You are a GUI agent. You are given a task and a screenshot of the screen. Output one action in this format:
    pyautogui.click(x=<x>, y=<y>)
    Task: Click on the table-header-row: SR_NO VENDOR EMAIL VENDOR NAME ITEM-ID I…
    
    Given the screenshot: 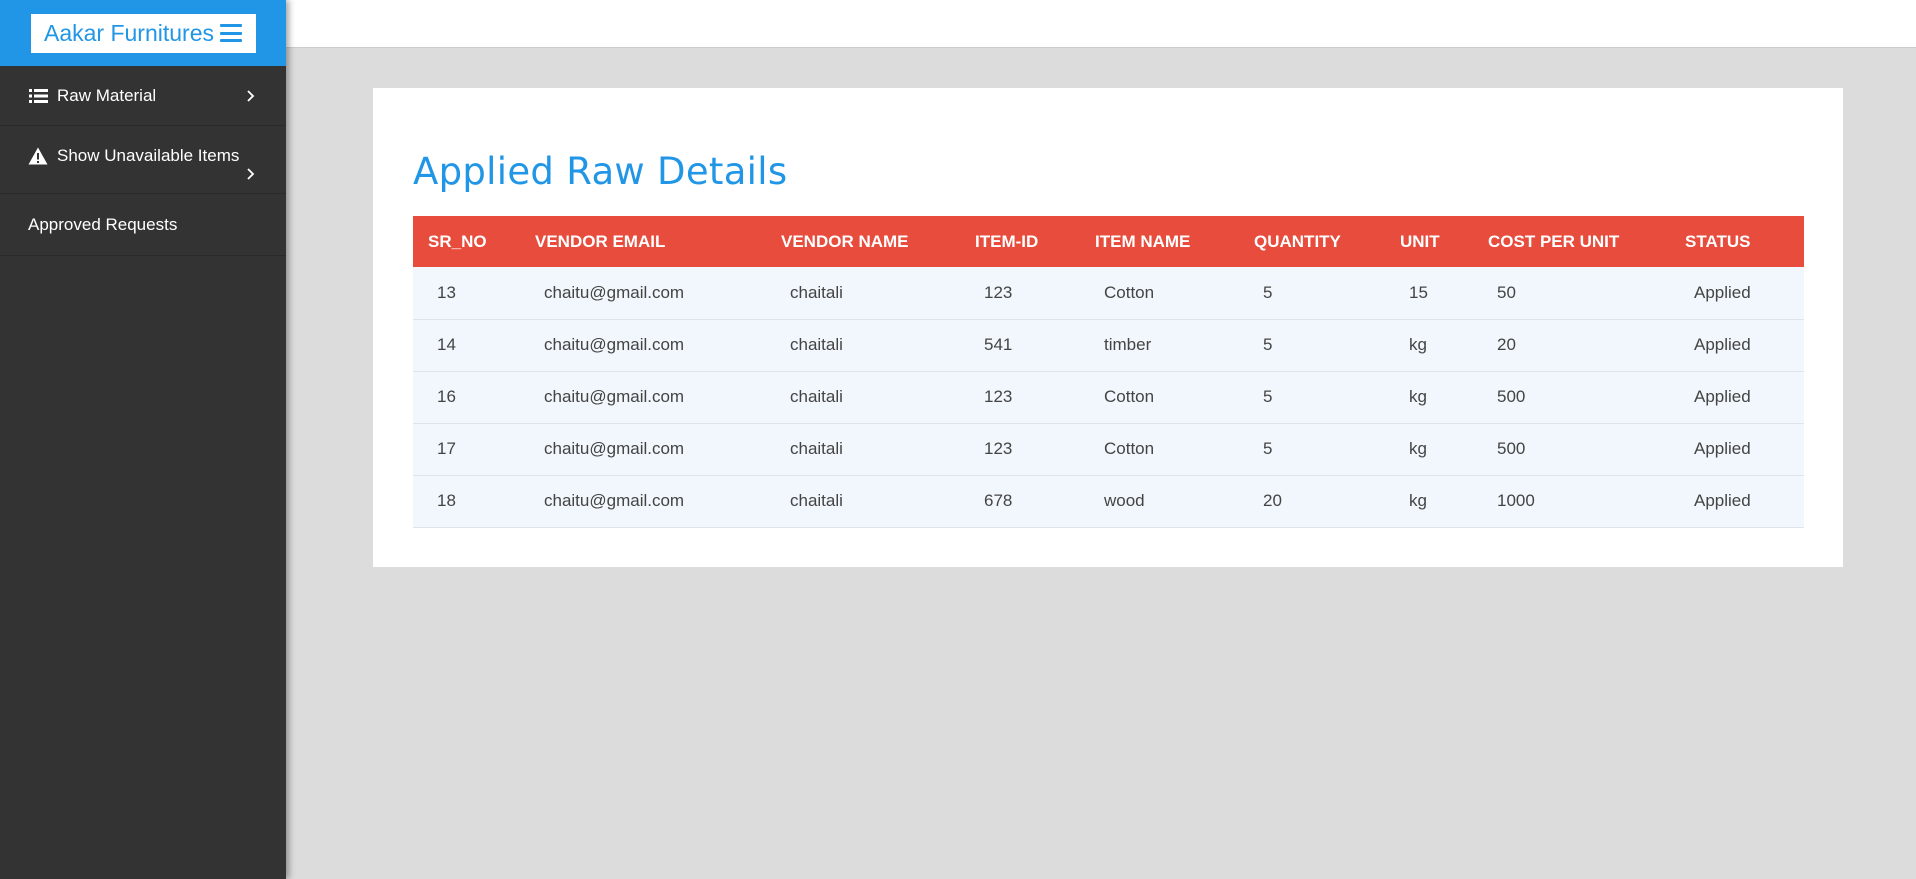 What is the action you would take?
    pyautogui.click(x=1108, y=241)
    